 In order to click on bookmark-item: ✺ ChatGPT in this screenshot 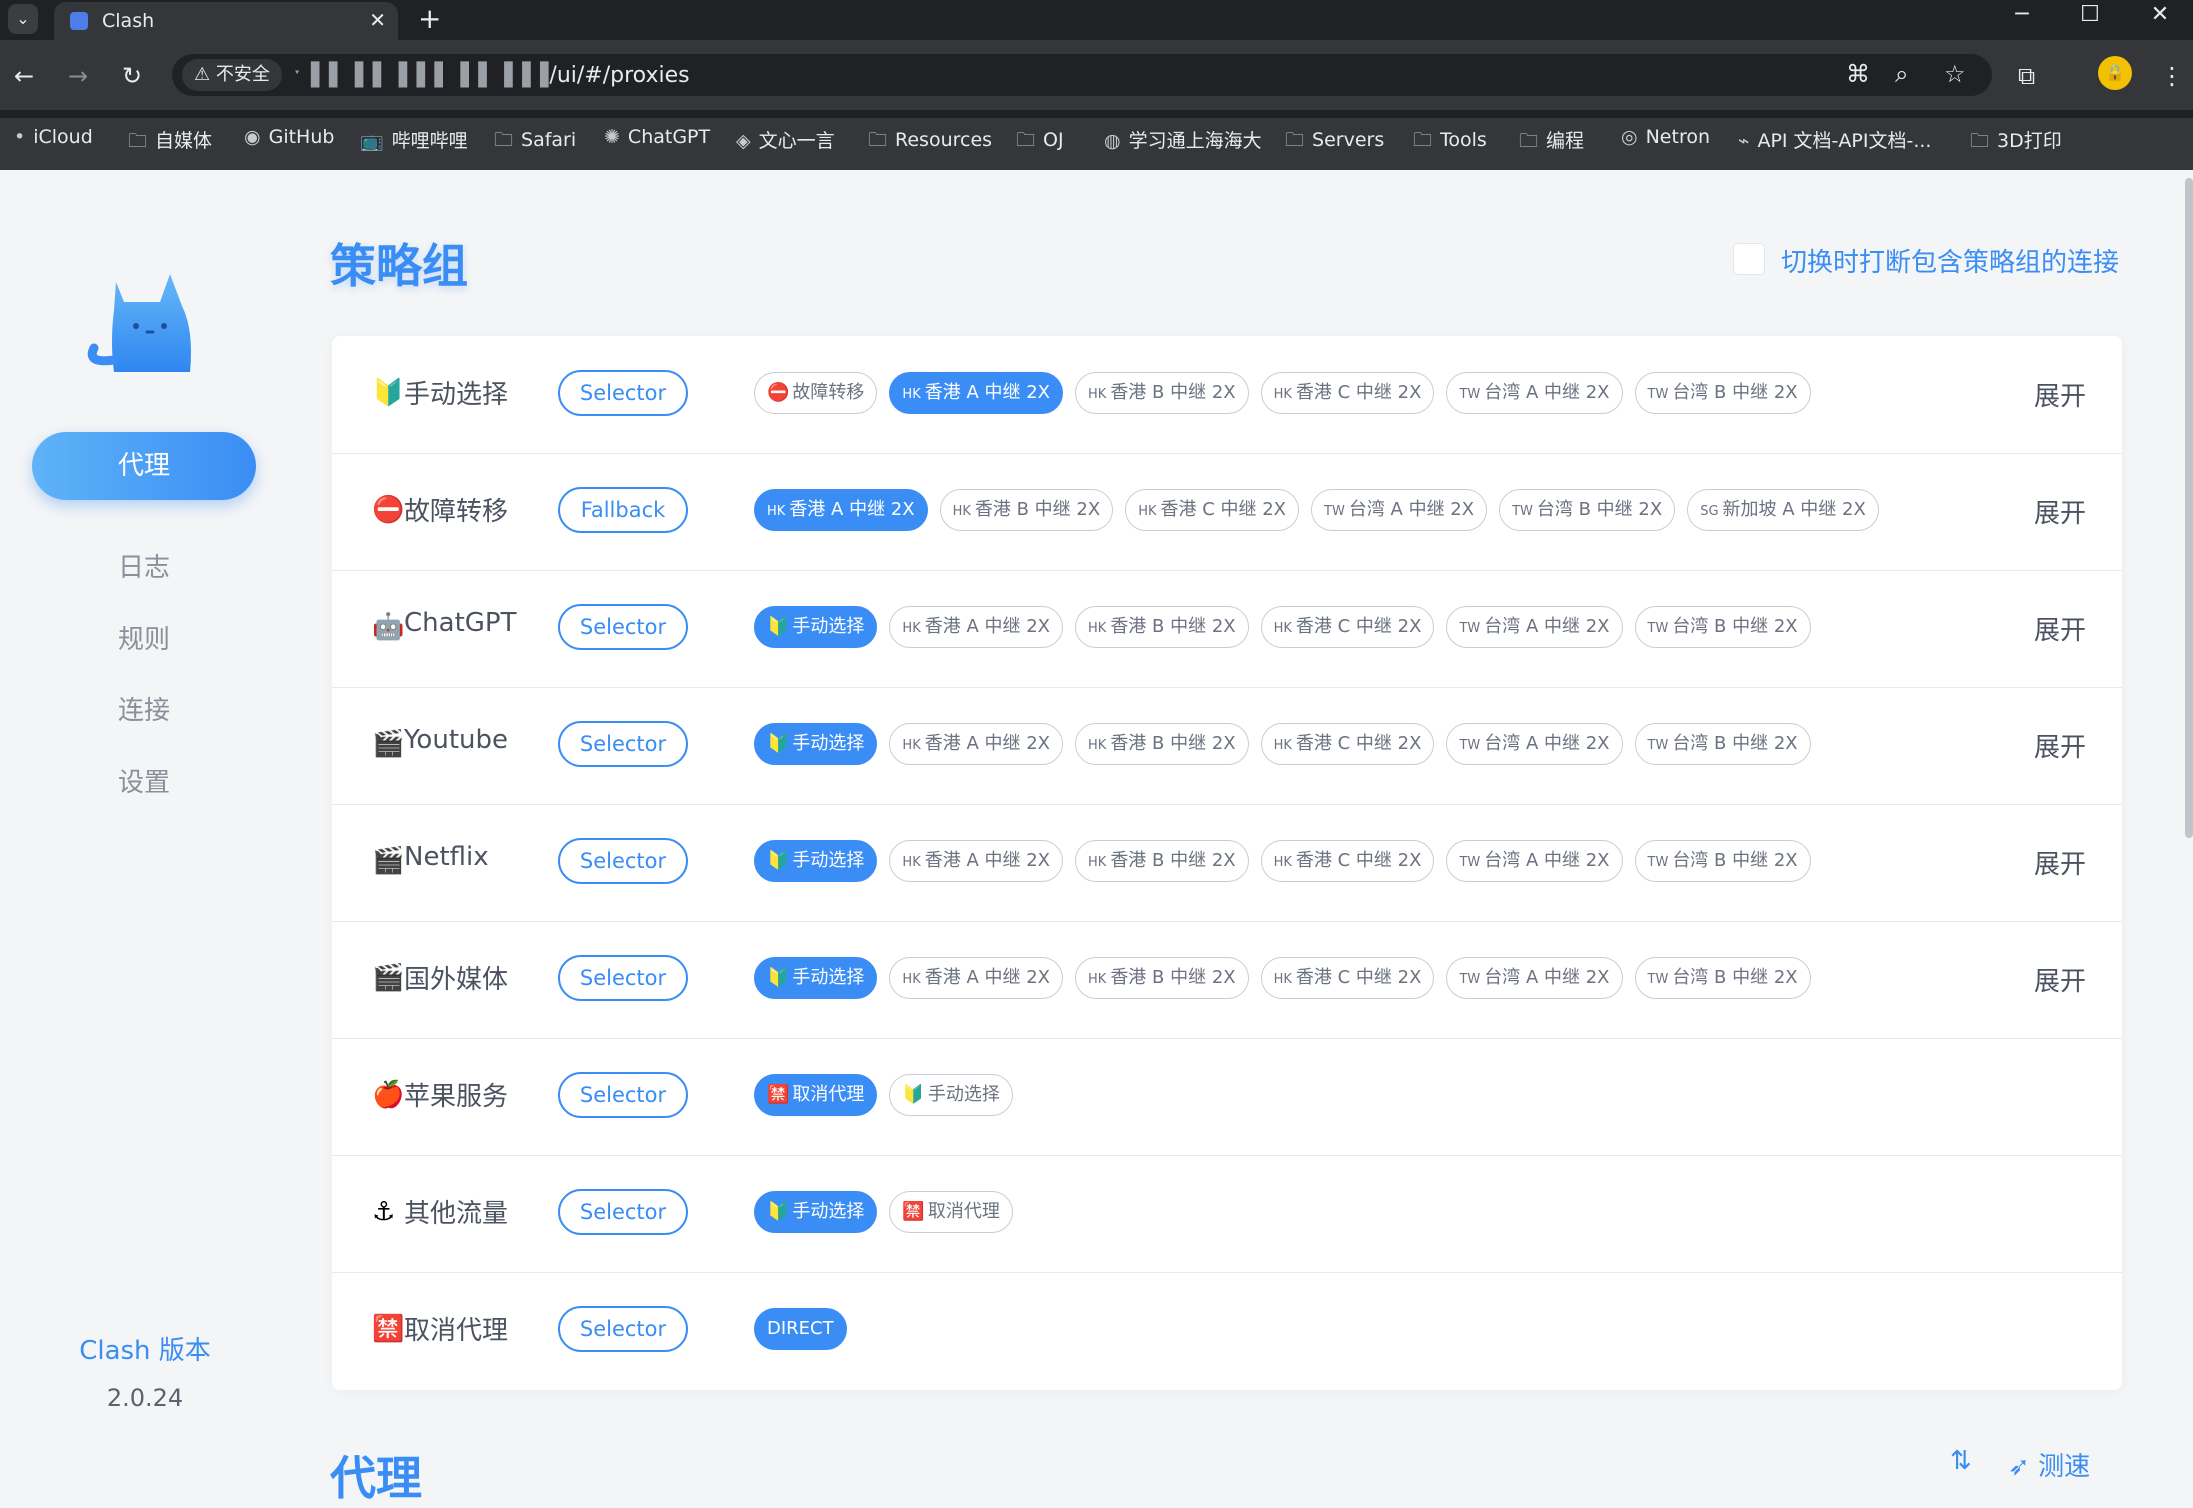, I will do `click(657, 137)`.